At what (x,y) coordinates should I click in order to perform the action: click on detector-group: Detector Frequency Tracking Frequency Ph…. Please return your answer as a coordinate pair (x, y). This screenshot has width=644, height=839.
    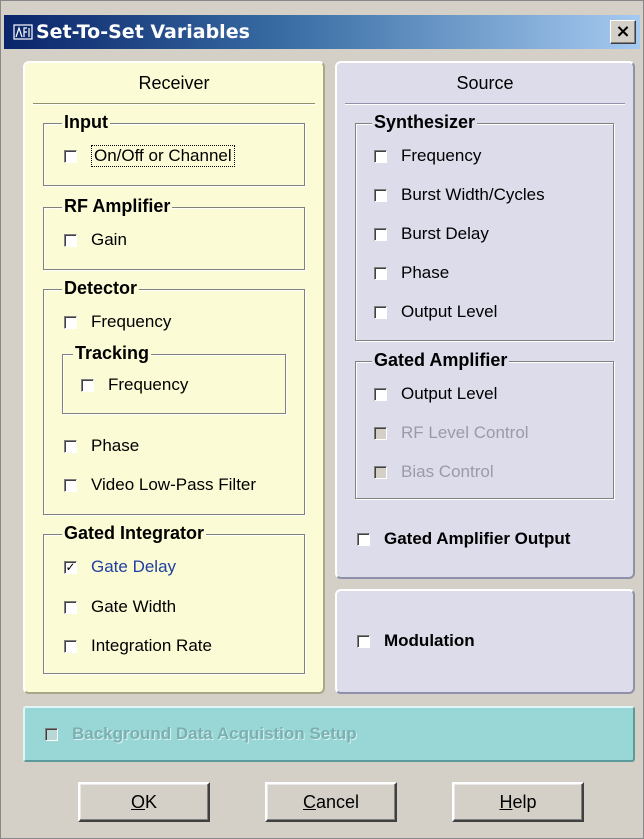
    Looking at the image, I should click on (174, 396).